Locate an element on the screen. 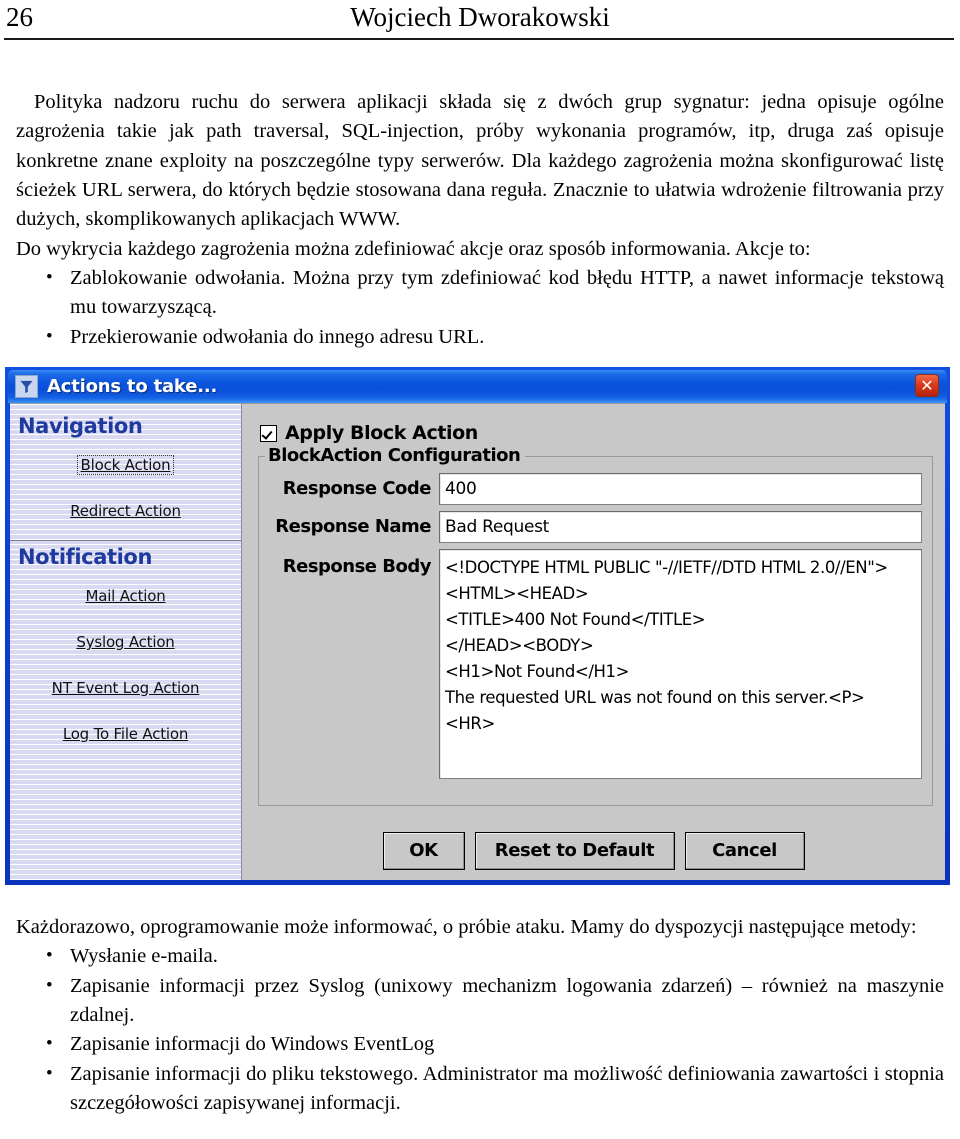 This screenshot has height=1139, width=960. nav-row: Log To File Action is located at coordinates (125, 734).